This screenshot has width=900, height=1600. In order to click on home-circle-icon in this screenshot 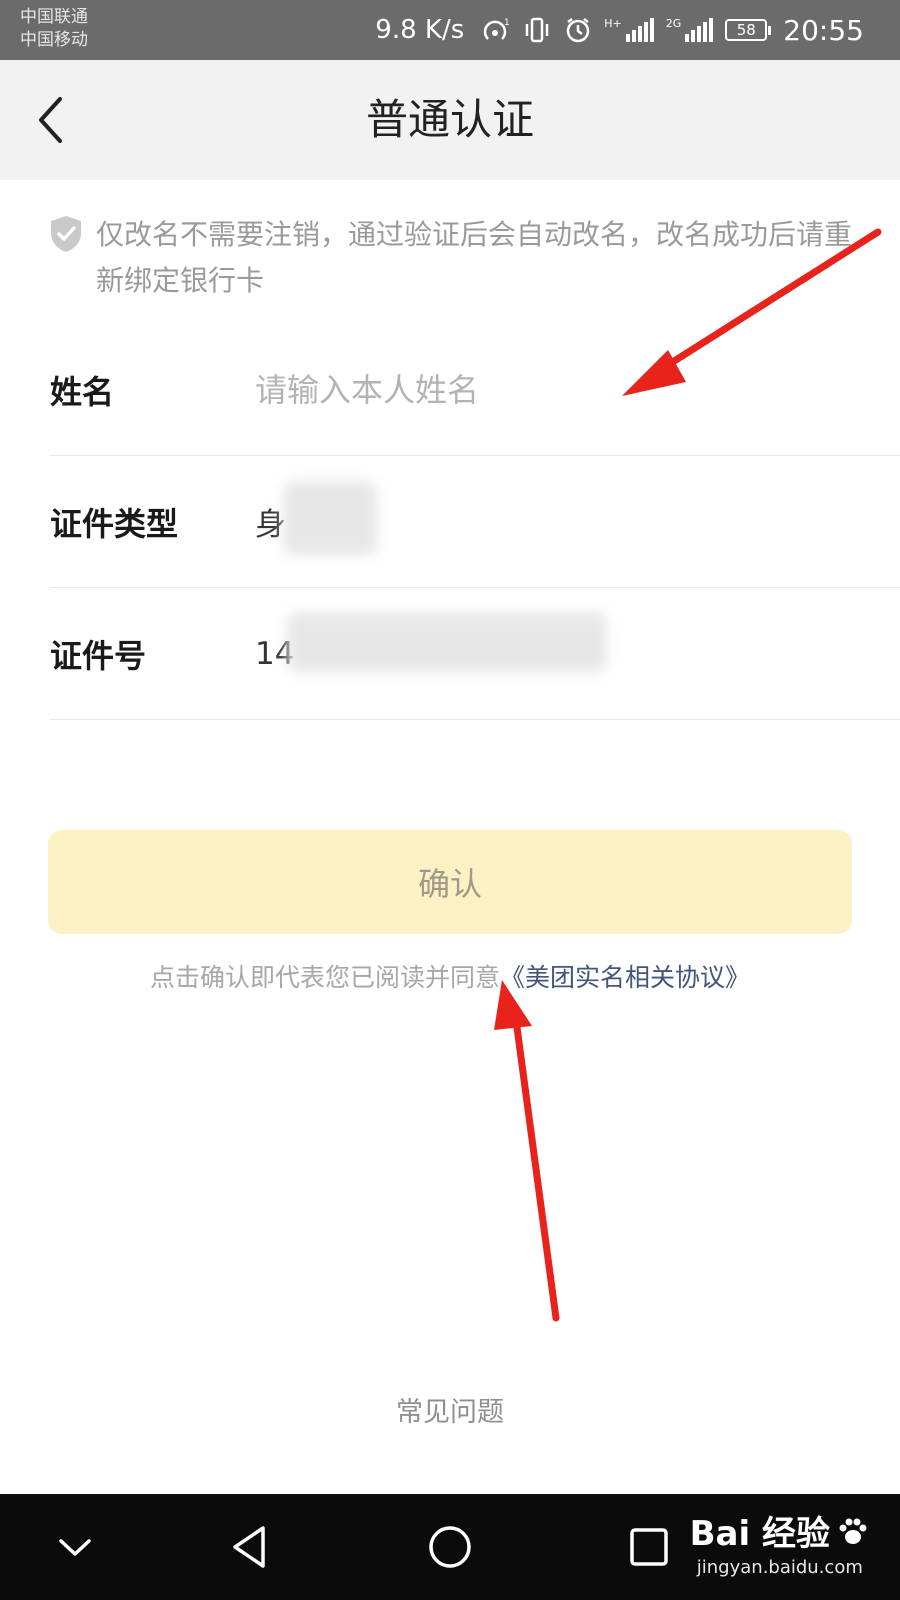, I will do `click(450, 1547)`.